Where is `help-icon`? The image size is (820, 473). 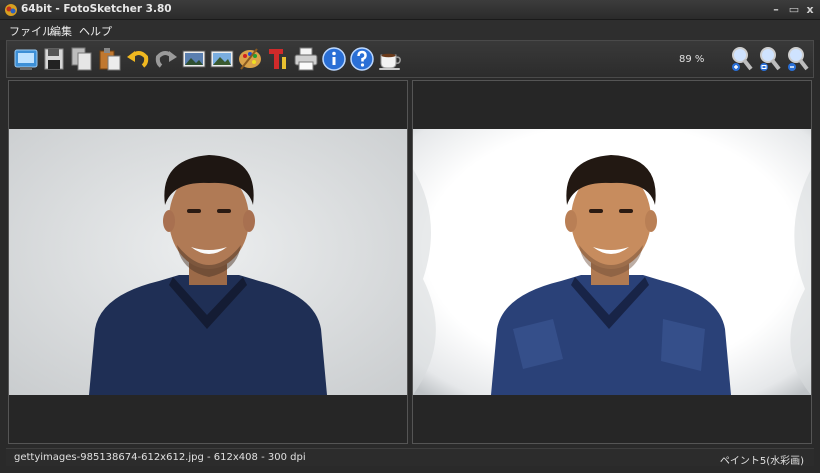 help-icon is located at coordinates (362, 59).